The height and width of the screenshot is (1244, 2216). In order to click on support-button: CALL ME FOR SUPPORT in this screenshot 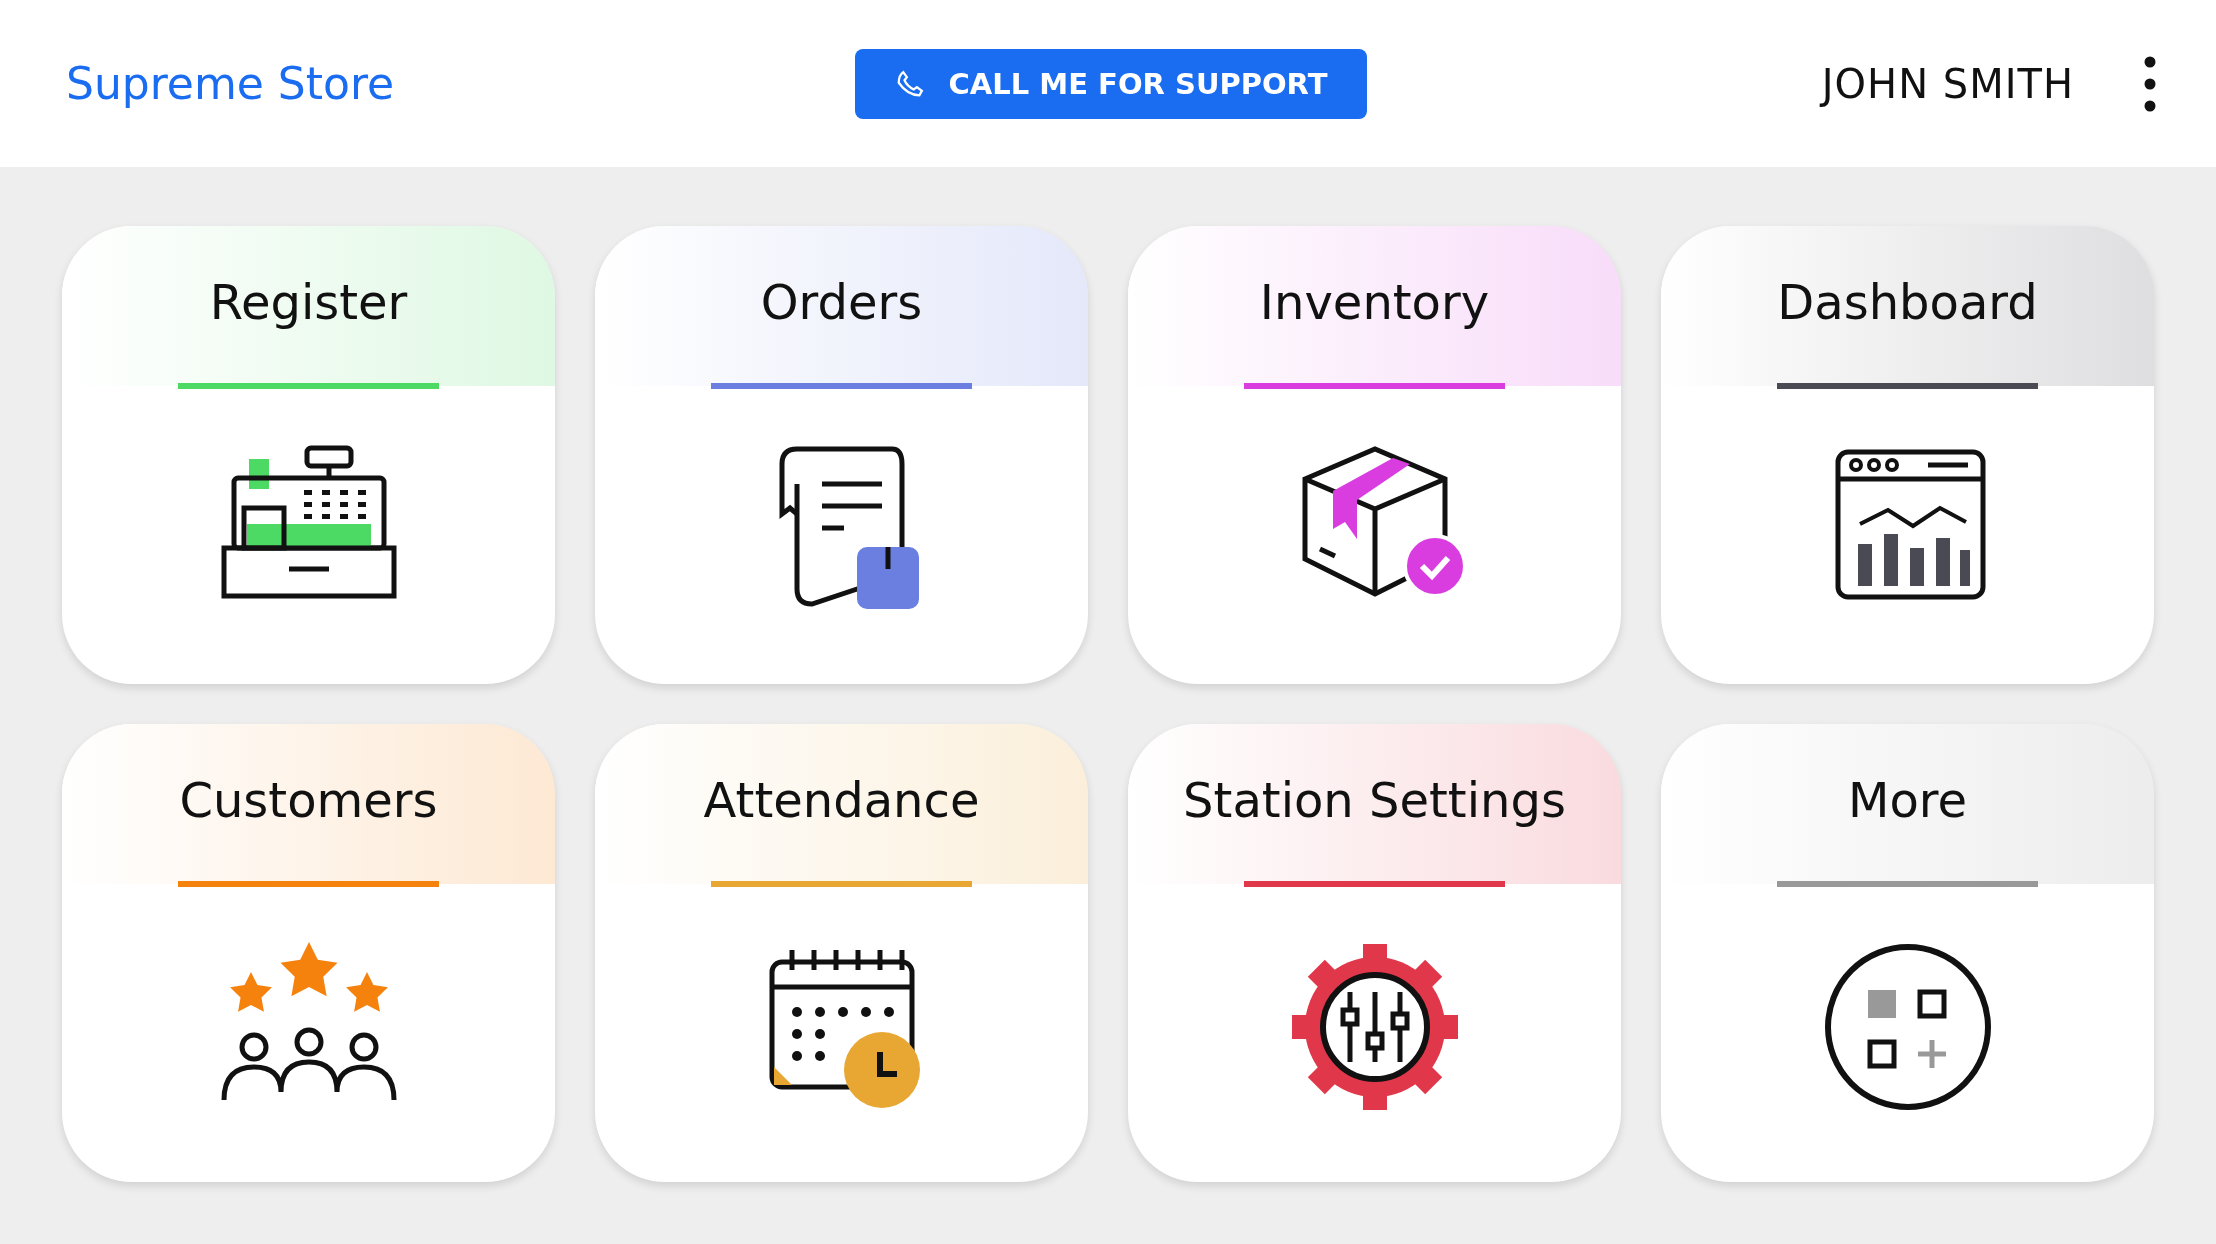, I will do `click(1111, 83)`.